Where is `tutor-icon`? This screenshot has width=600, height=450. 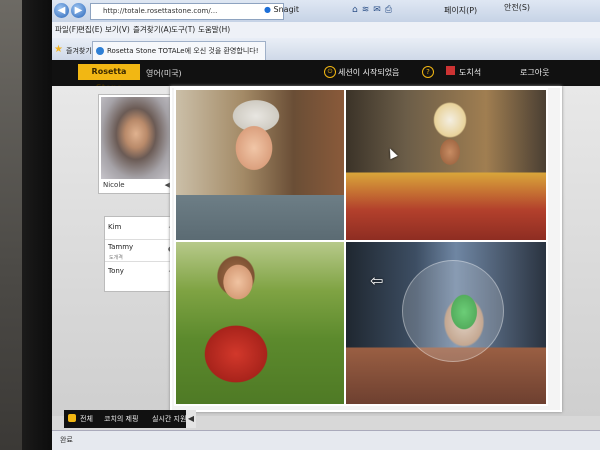 tutor-icon is located at coordinates (450, 70).